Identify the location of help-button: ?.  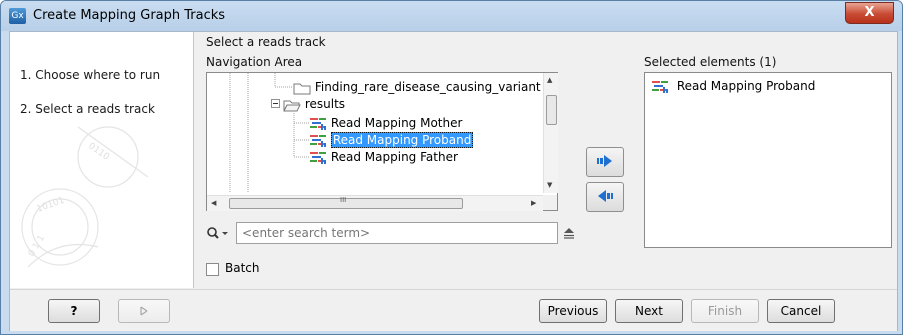
(74, 311).